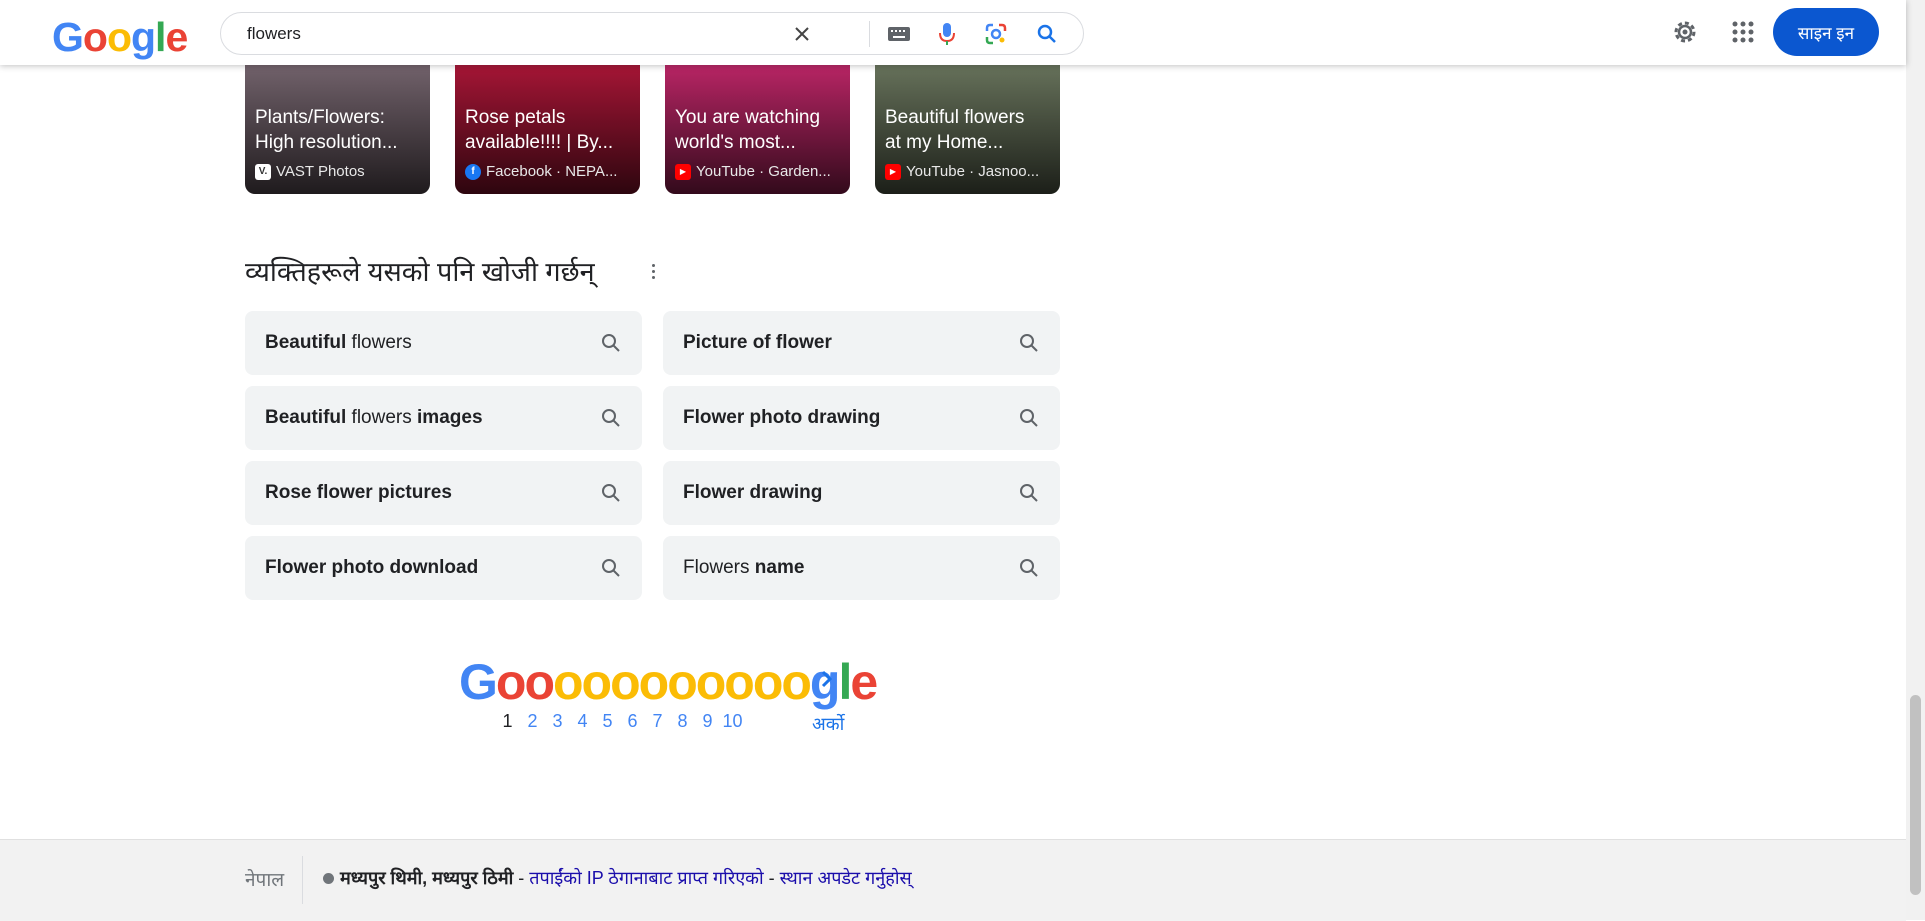  Describe the element at coordinates (372, 567) in the screenshot. I see `related-search-text: Flower photo download` at that location.